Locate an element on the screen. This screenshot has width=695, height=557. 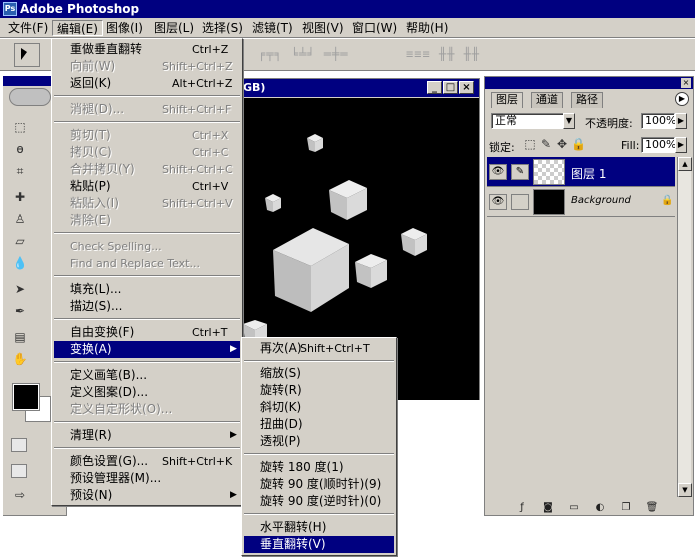
blend-mode-dropdown-icon: ▼ is located at coordinates (569, 121).